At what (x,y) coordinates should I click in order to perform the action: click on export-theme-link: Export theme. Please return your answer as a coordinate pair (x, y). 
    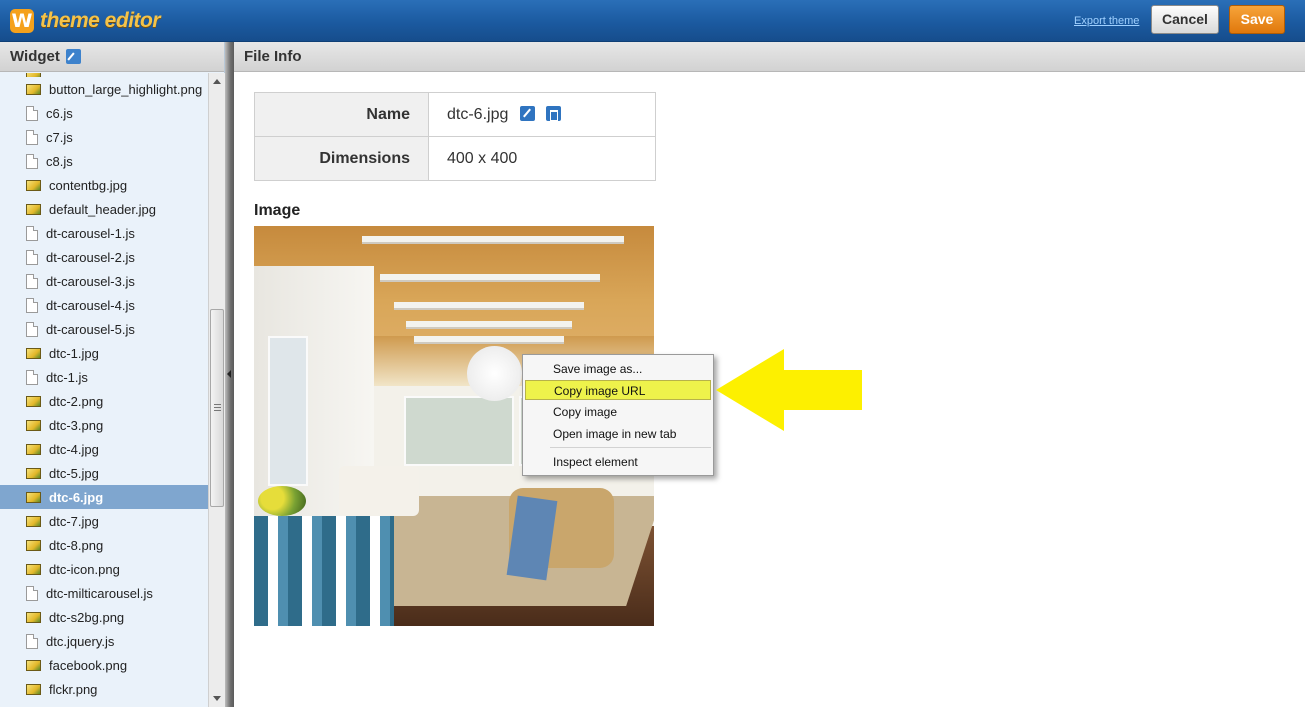
    Looking at the image, I should click on (1106, 21).